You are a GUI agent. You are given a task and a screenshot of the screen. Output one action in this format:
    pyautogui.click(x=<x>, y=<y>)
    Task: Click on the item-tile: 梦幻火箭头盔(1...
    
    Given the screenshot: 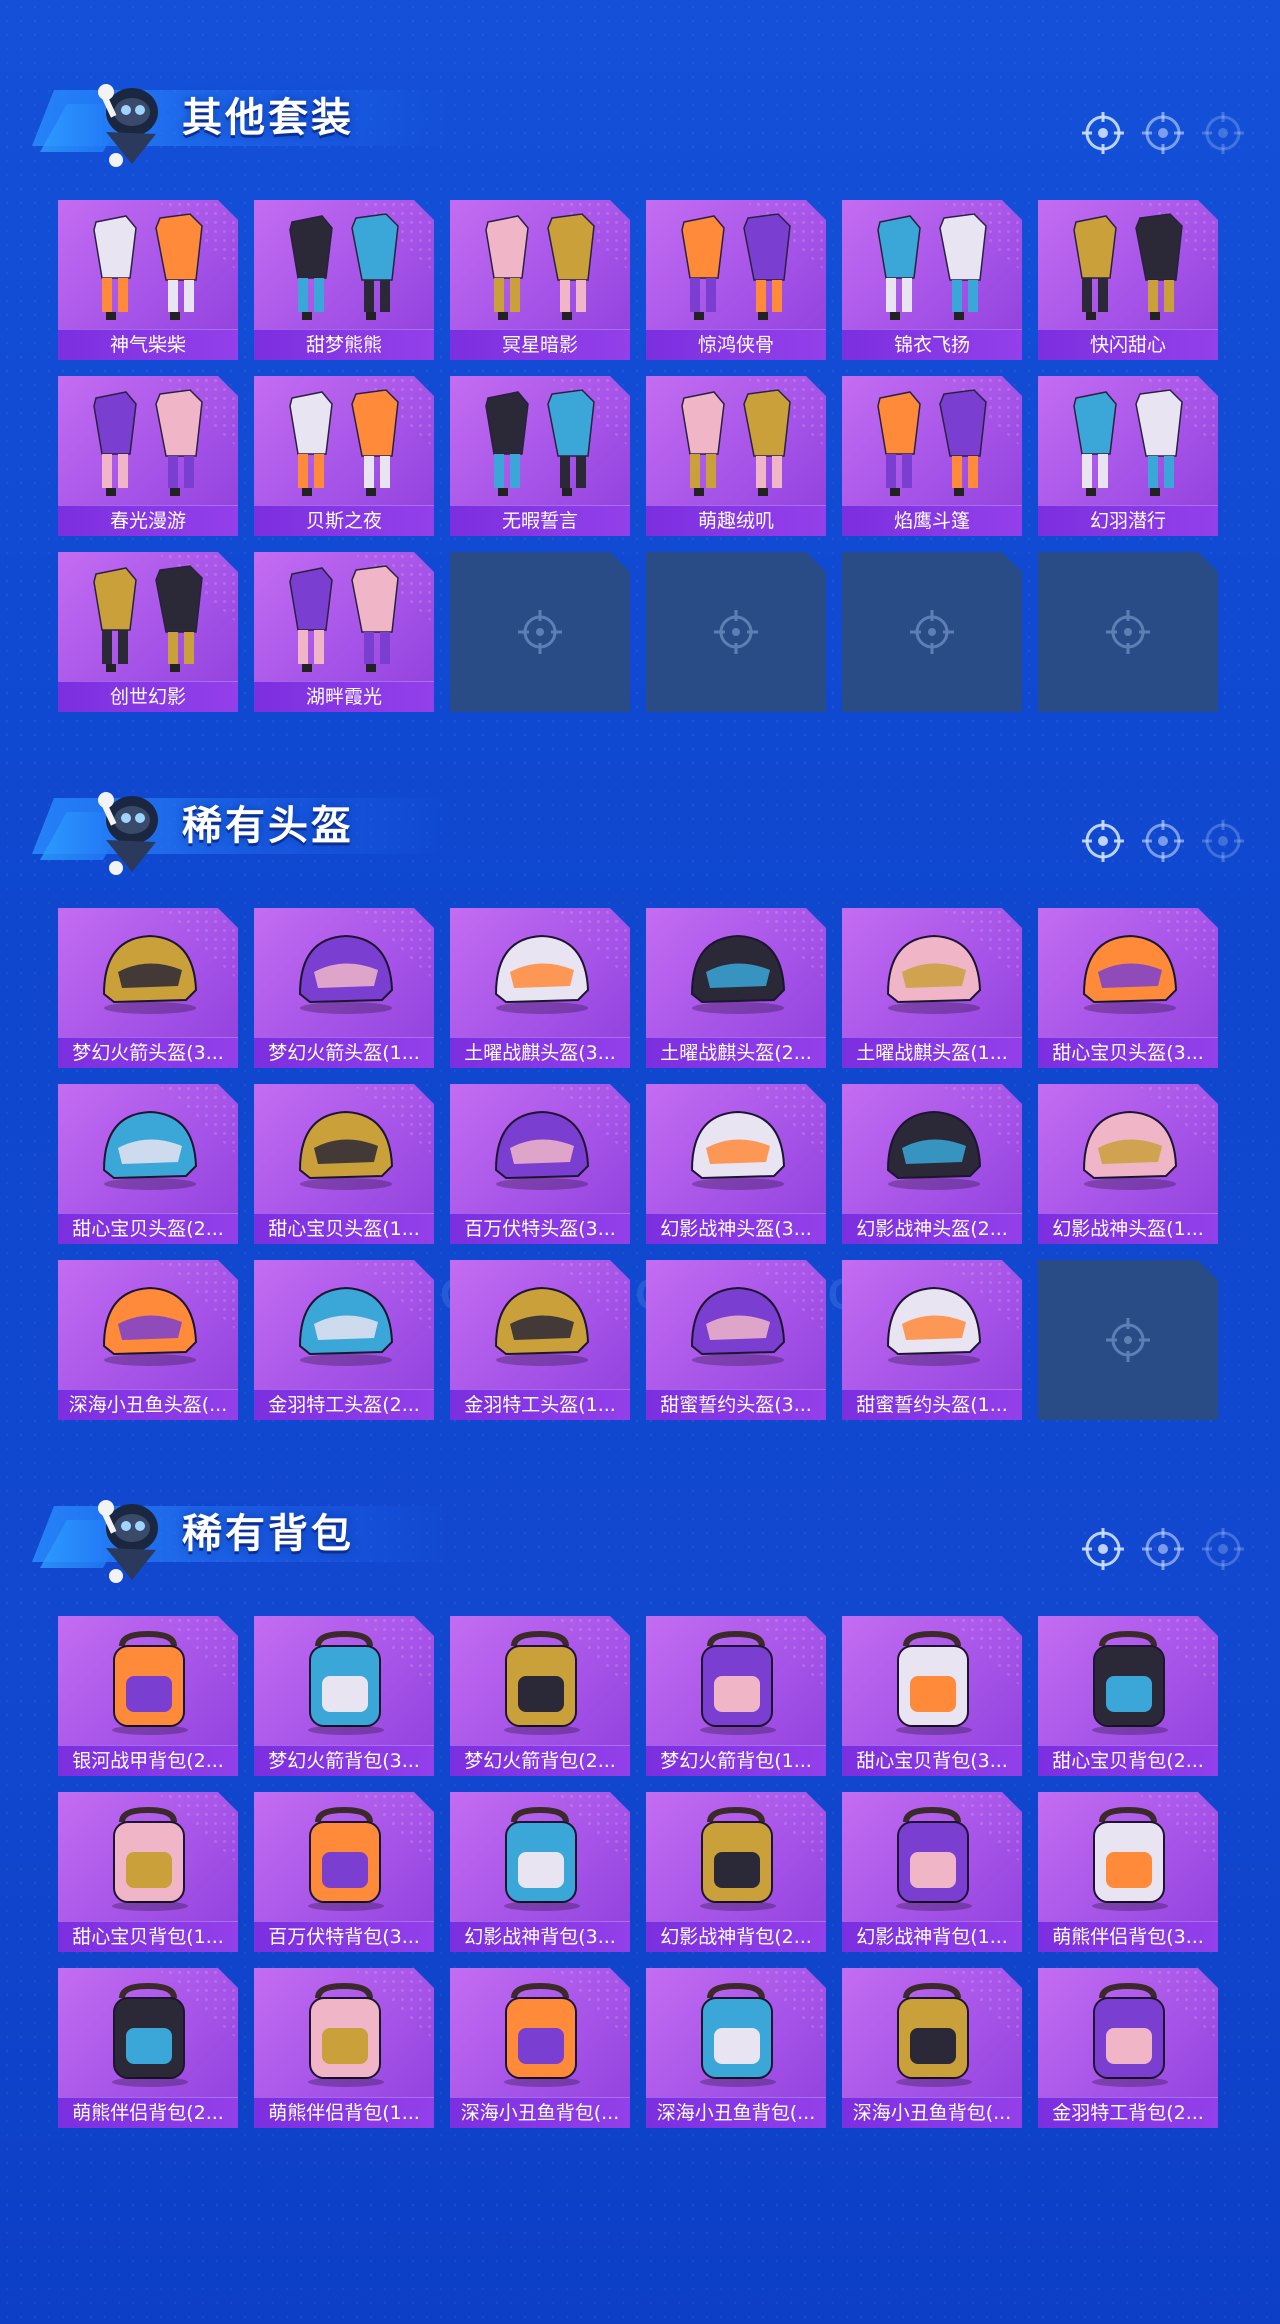 What is the action you would take?
    pyautogui.click(x=344, y=988)
    